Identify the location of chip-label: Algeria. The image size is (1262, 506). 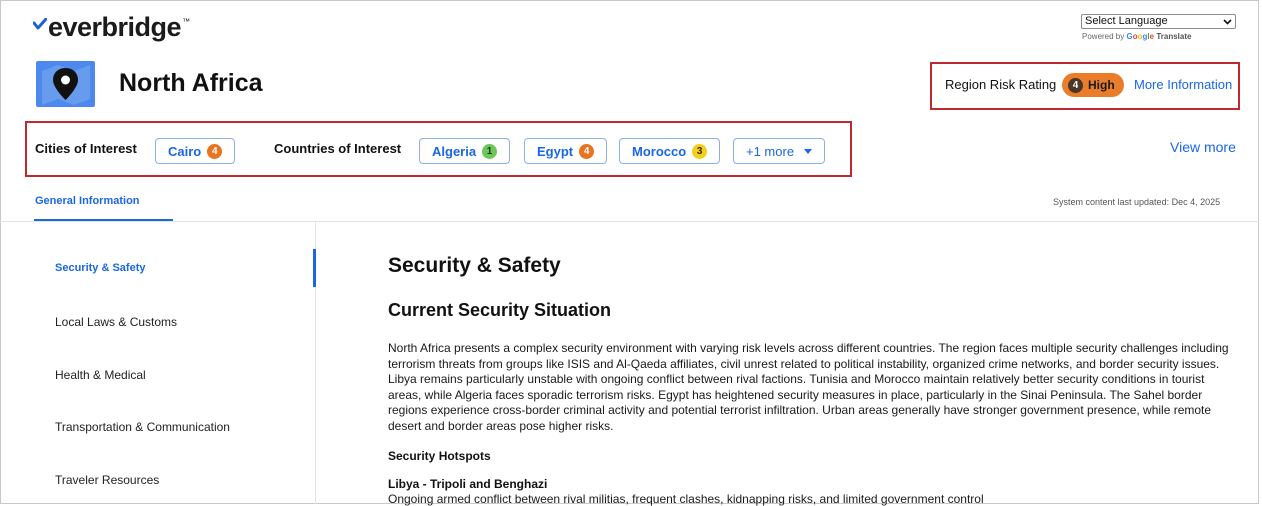
(454, 151).